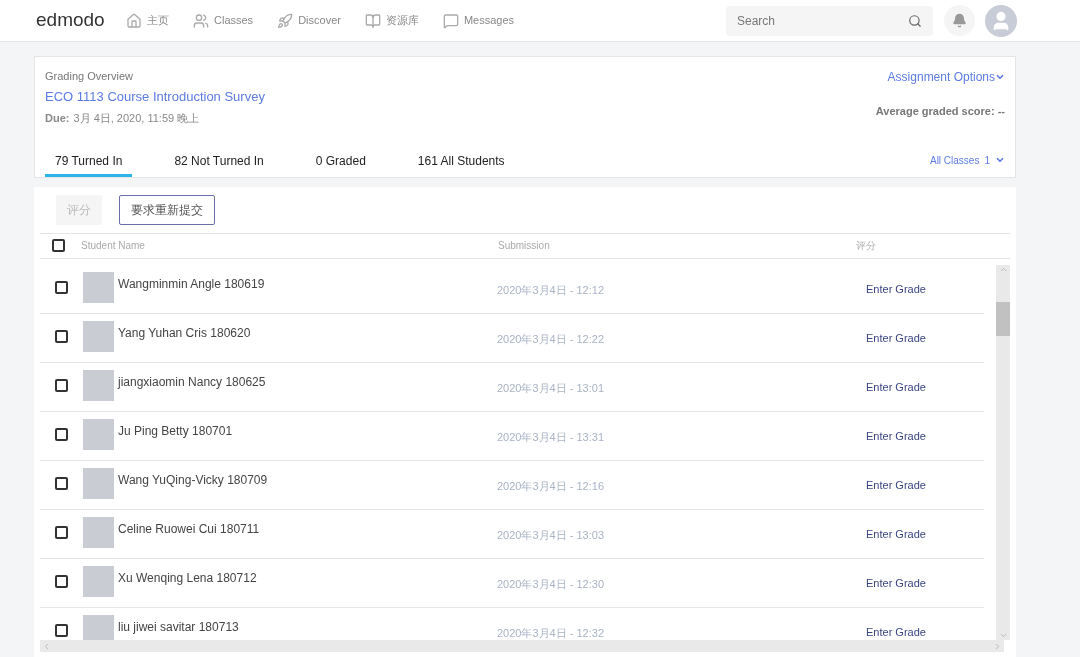 This screenshot has height=657, width=1080. What do you see at coordinates (1003, 452) in the screenshot?
I see `vertical-scrollbar` at bounding box center [1003, 452].